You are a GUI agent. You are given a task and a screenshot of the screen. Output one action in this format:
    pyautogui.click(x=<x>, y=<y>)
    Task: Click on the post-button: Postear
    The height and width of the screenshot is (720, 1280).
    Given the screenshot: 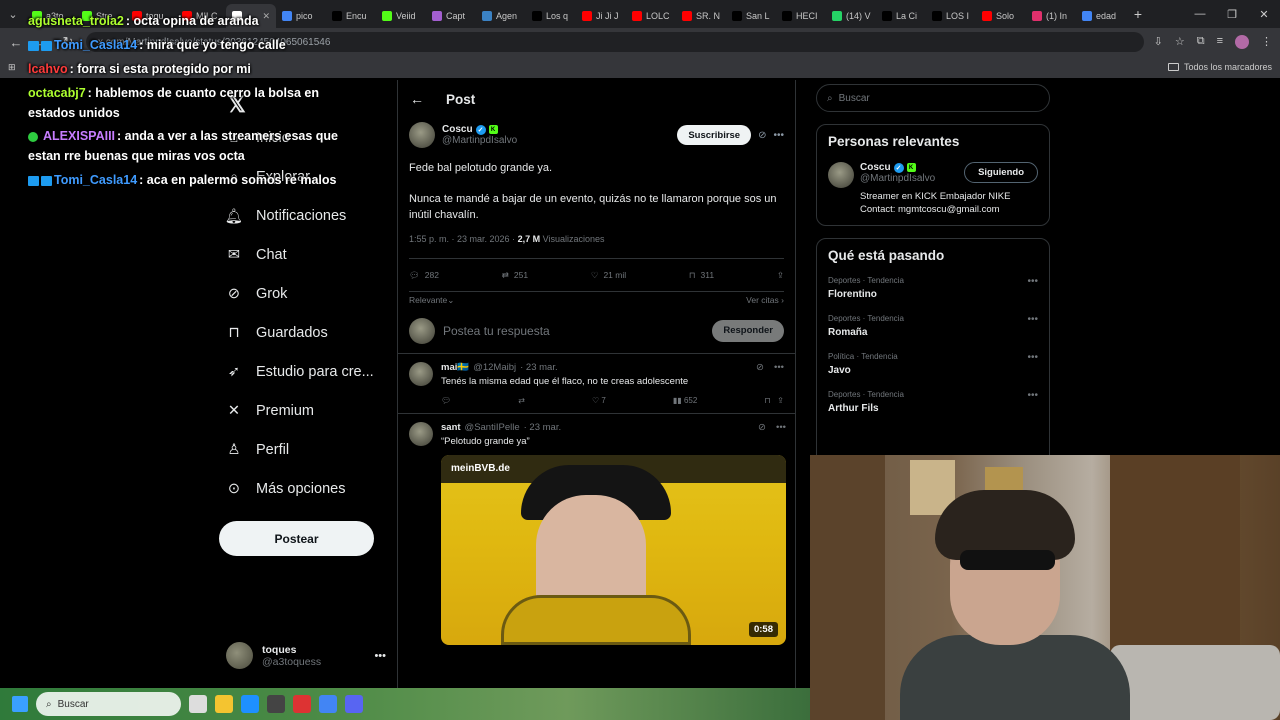 What is the action you would take?
    pyautogui.click(x=296, y=538)
    